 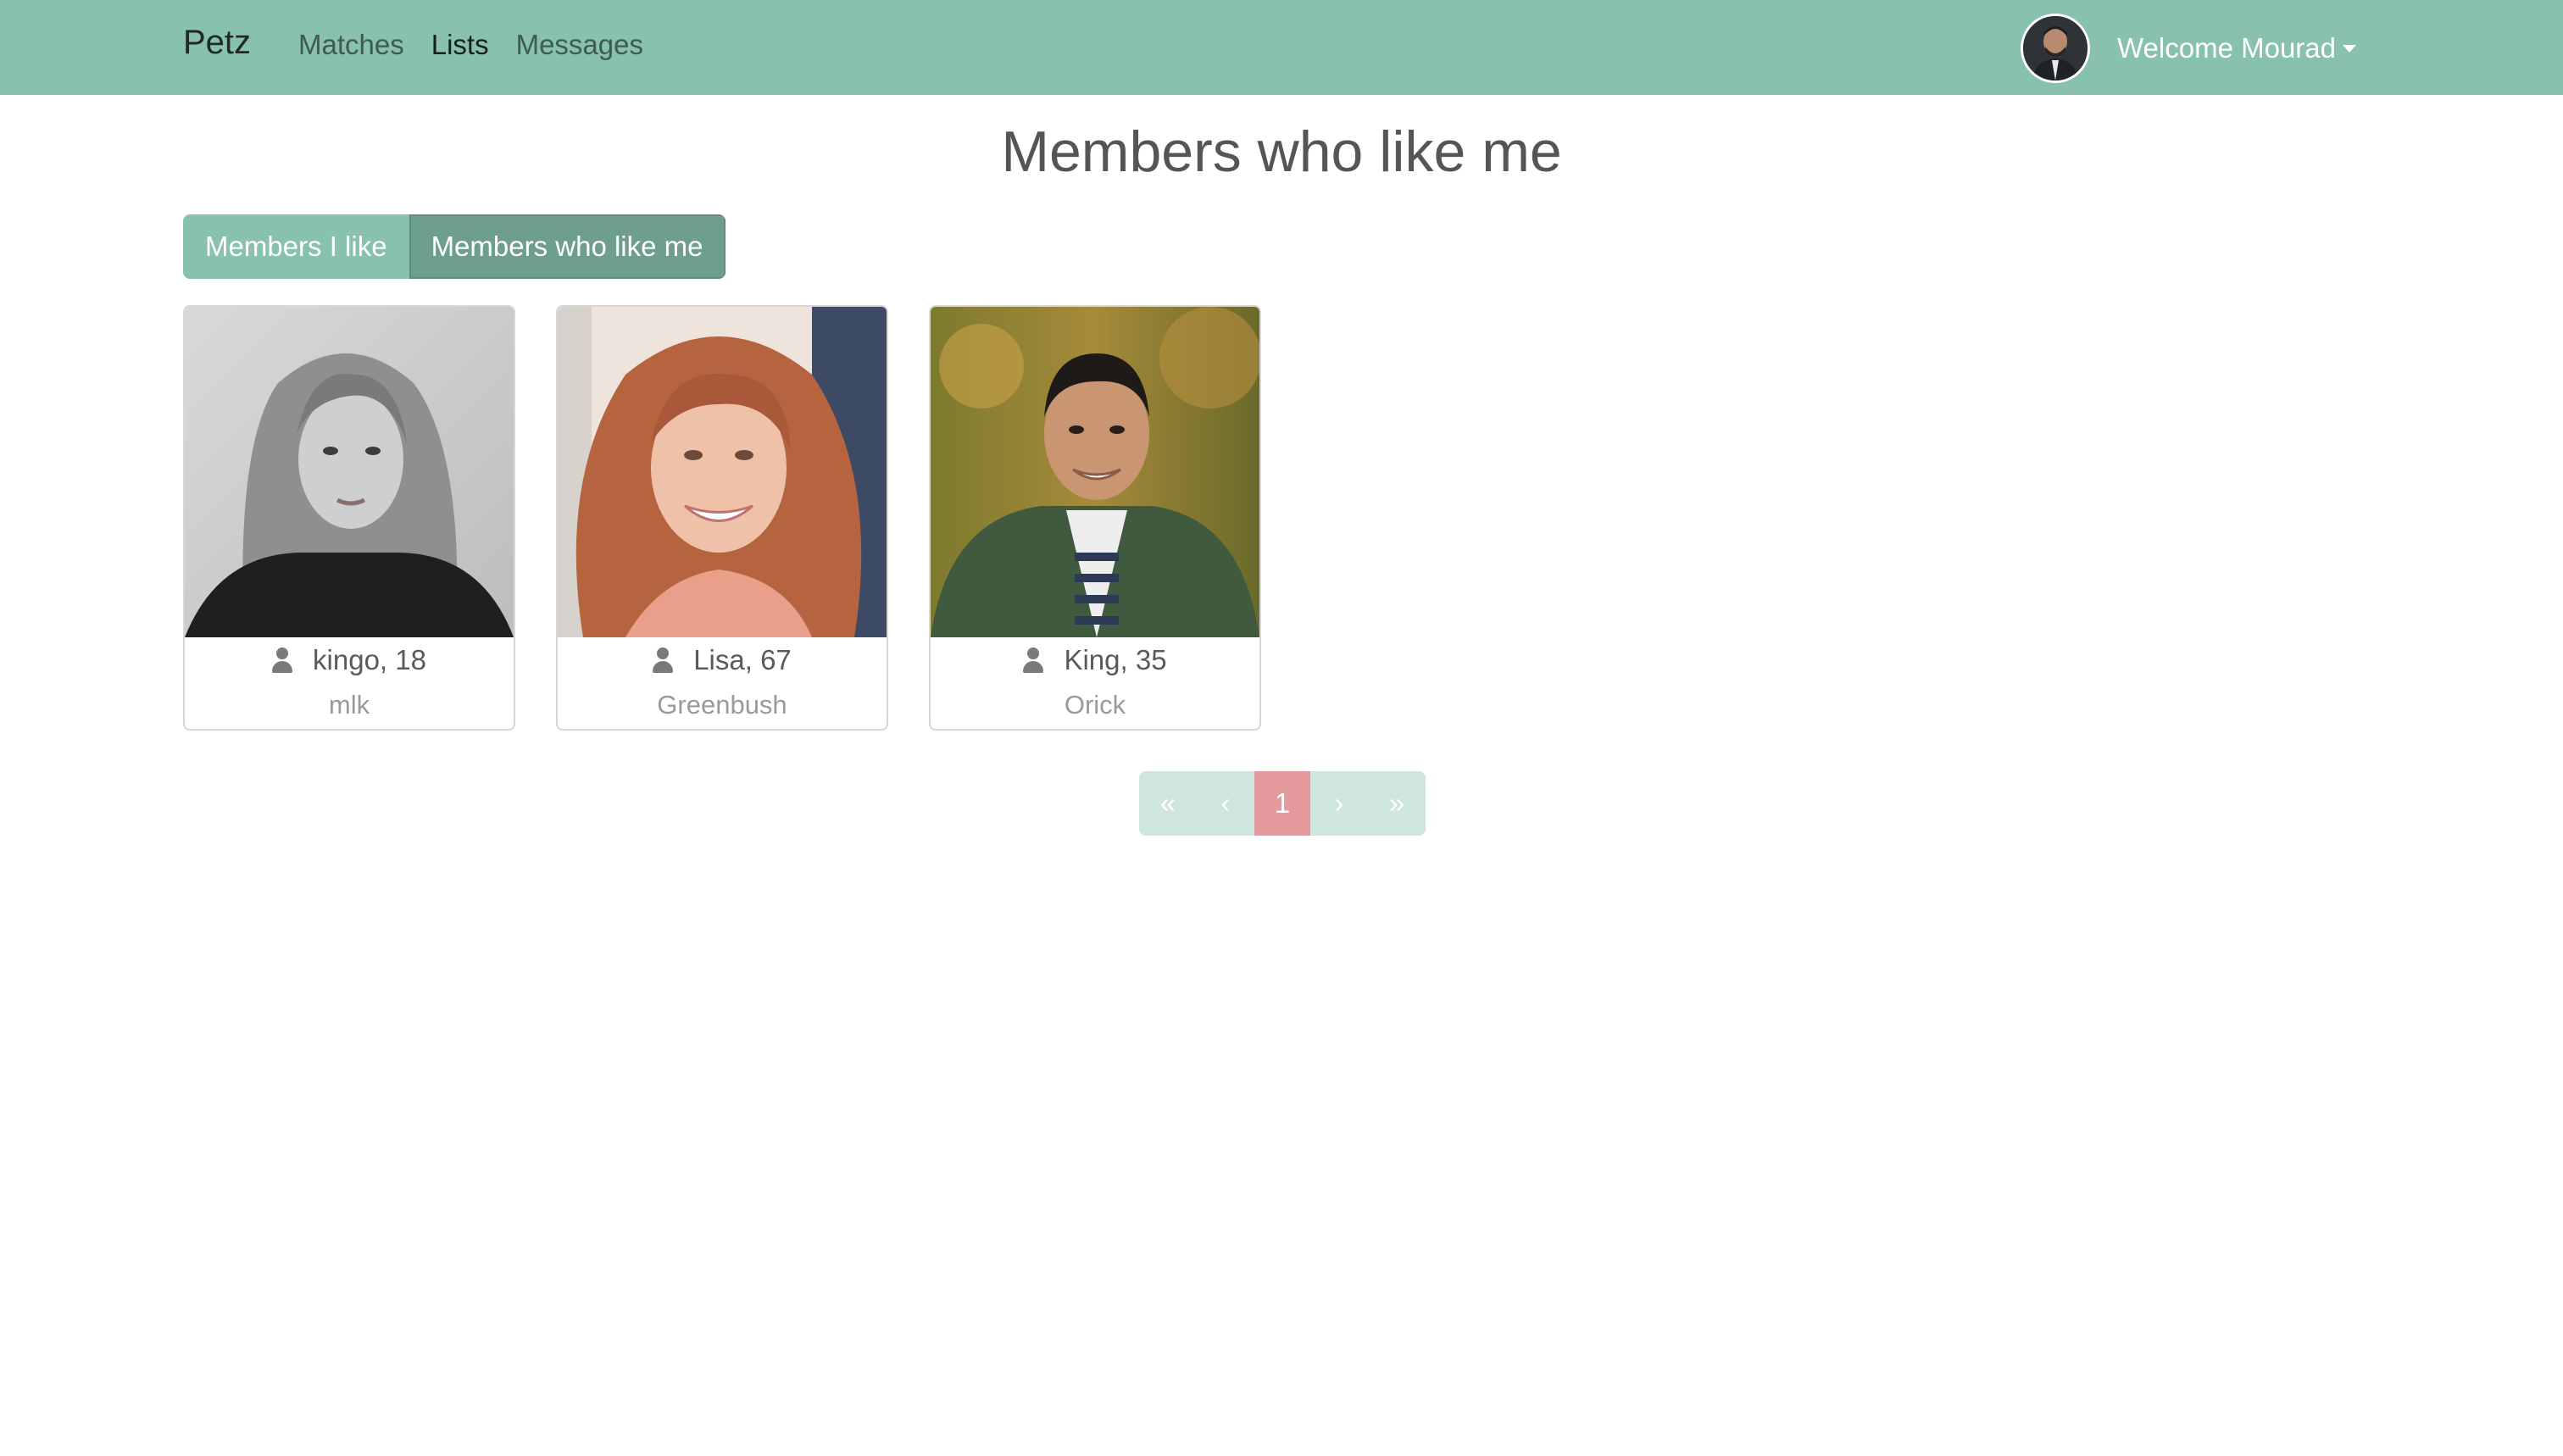 I want to click on member-name-age: King, 35, so click(x=1115, y=659).